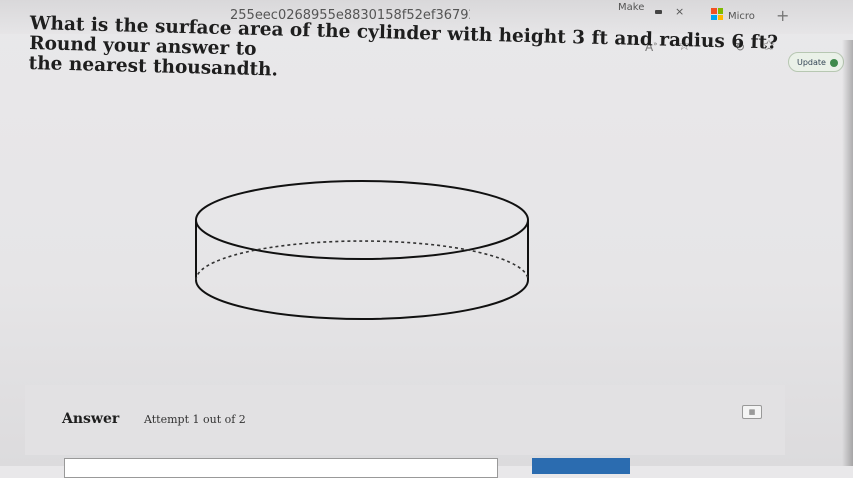 The height and width of the screenshot is (478, 853). I want to click on screen-edge-shadow, so click(847, 253).